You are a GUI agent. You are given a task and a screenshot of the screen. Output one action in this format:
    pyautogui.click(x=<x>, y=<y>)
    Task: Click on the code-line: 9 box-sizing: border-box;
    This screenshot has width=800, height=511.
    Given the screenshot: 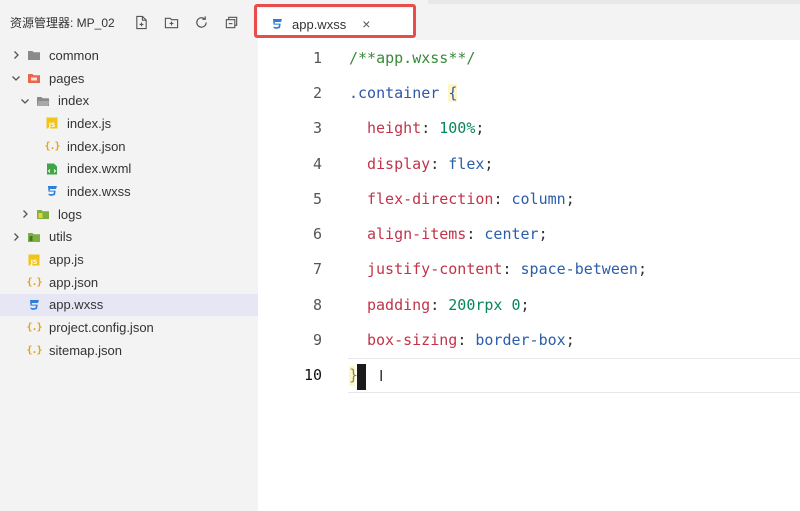 What is the action you would take?
    pyautogui.click(x=529, y=339)
    